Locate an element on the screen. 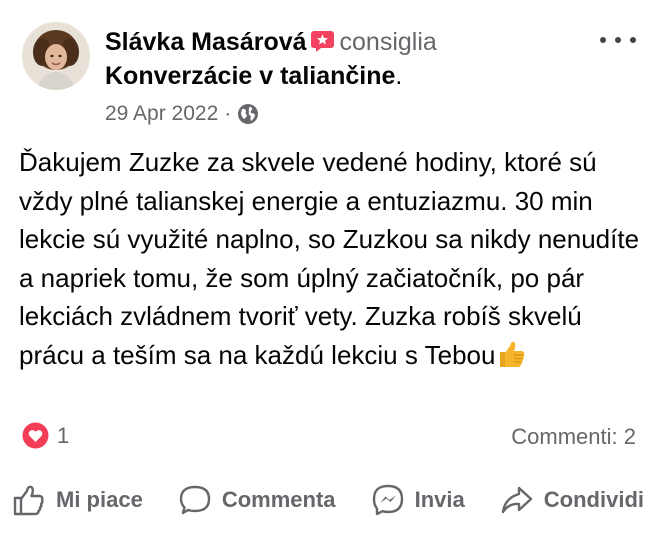 The width and height of the screenshot is (656, 541). share-button: Condividi is located at coordinates (572, 500).